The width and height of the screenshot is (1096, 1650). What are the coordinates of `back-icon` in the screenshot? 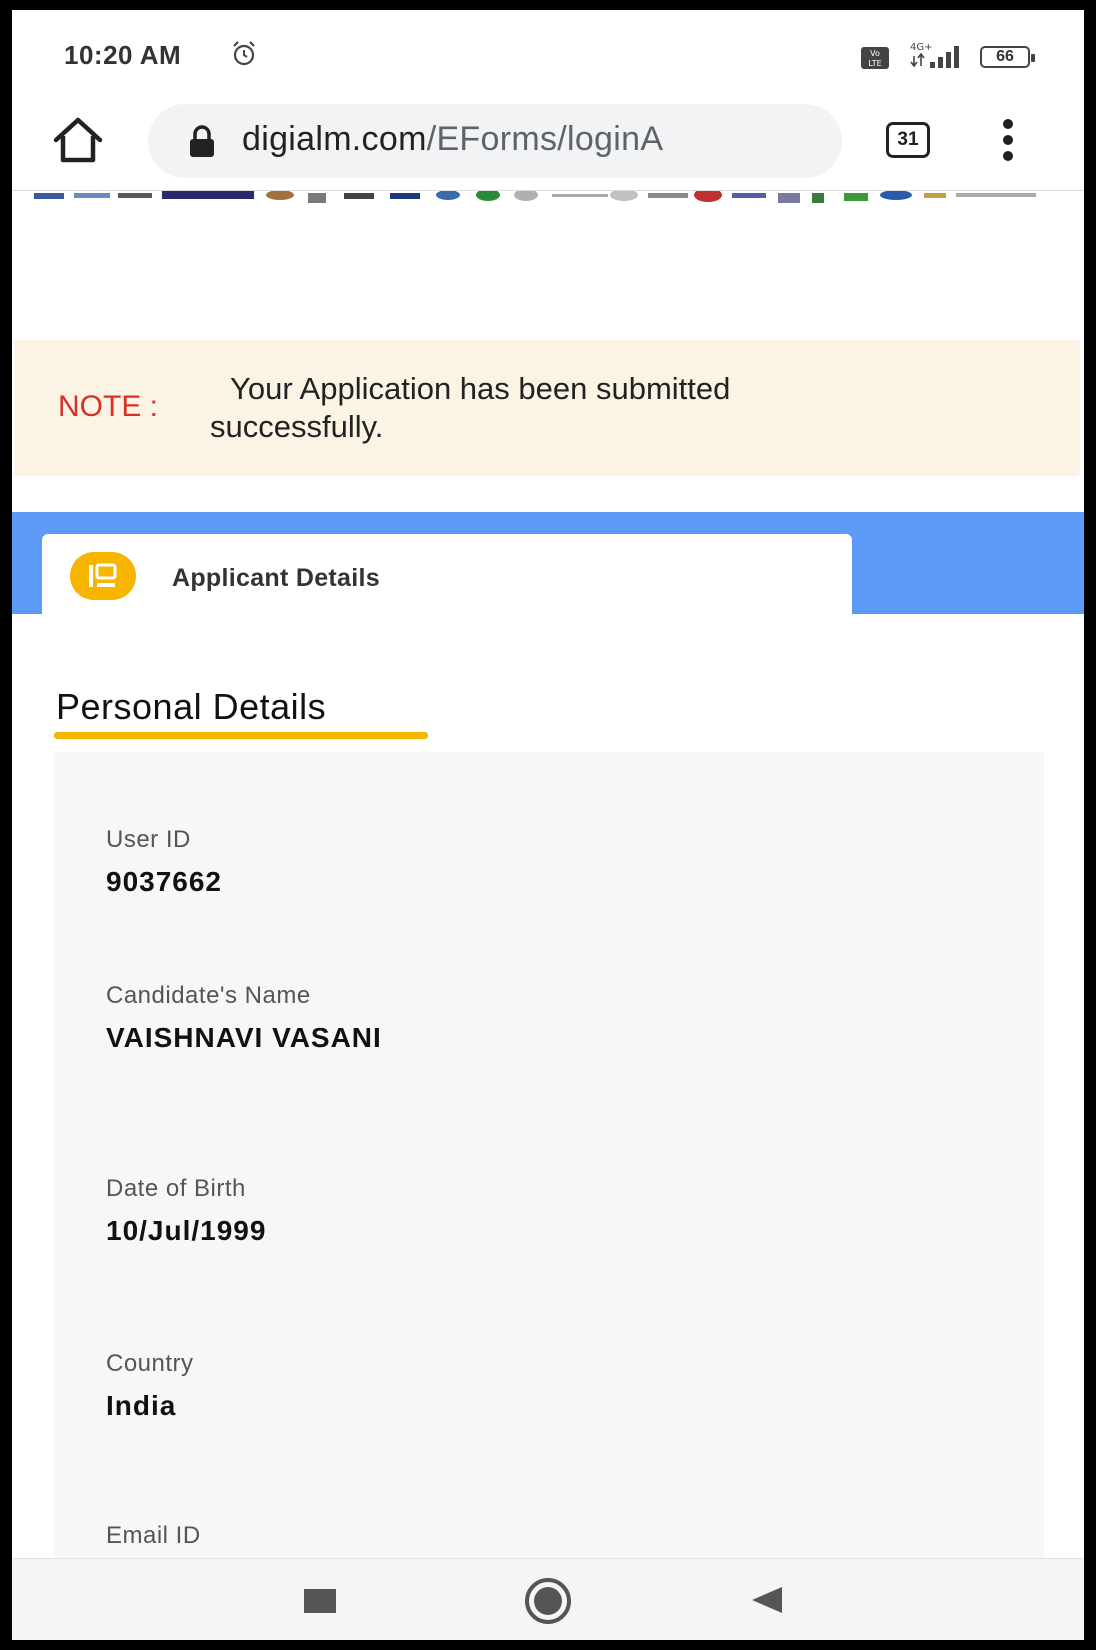 It's located at (767, 1600).